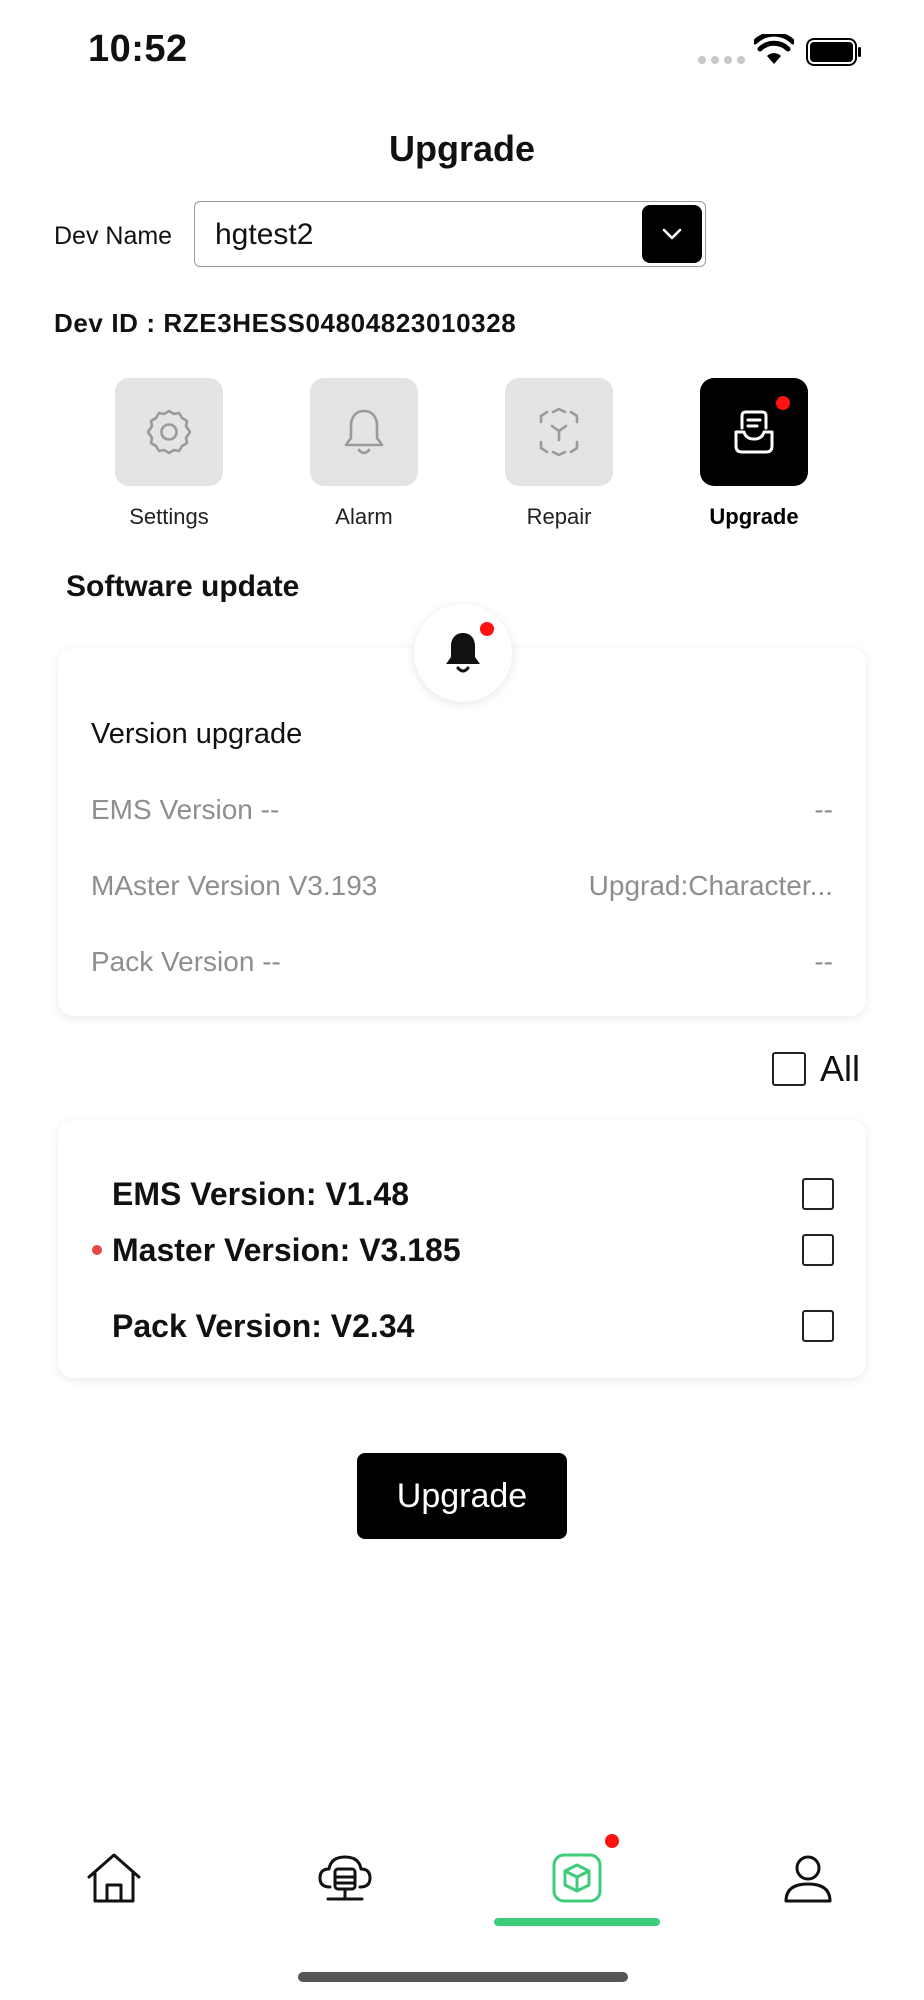 The height and width of the screenshot is (2000, 924). I want to click on upgrade-button: Upgrade, so click(462, 1496).